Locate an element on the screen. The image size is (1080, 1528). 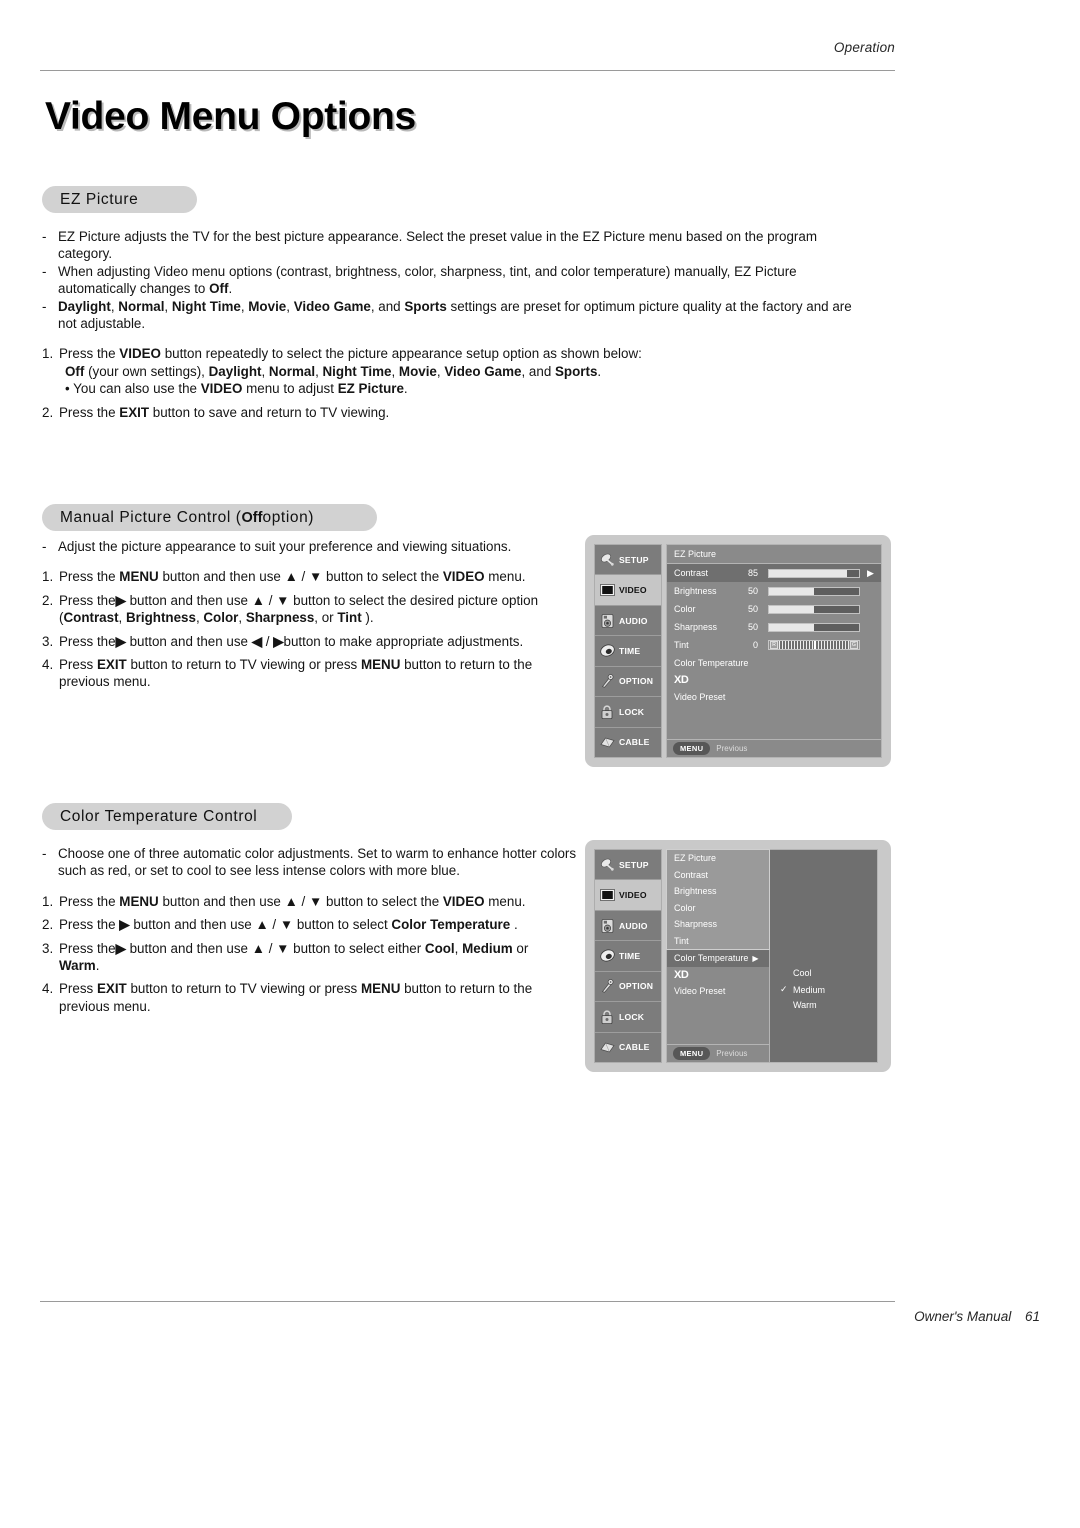
osd-row-contrast: Contrast is located at coordinates (718, 875).